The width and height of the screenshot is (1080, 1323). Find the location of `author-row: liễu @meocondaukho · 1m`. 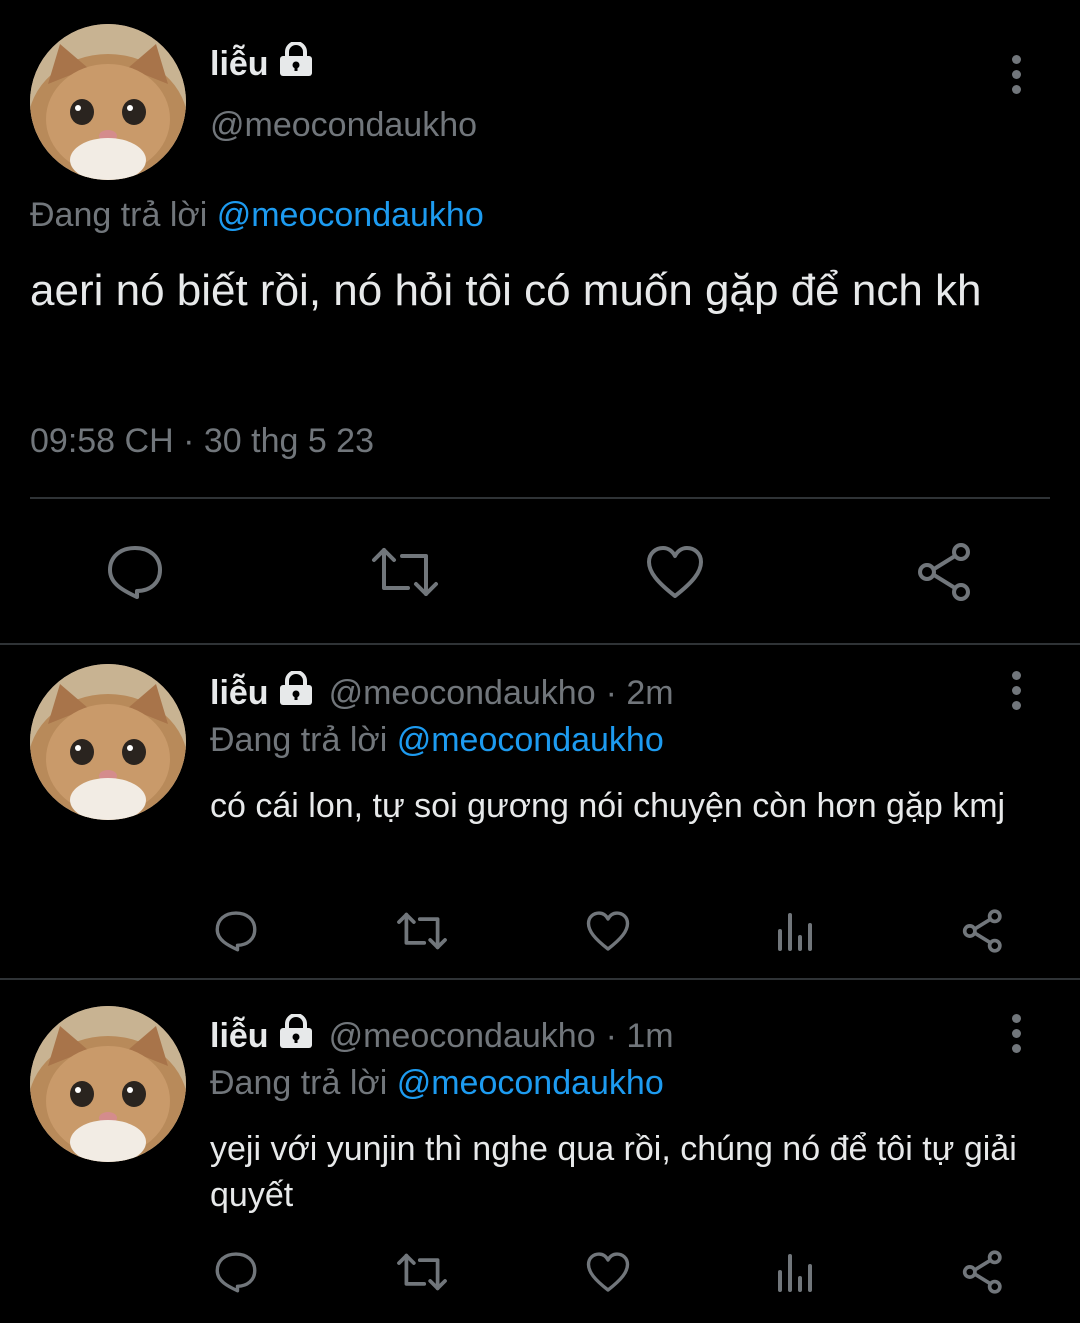

author-row: liễu @meocondaukho · 1m is located at coordinates (442, 1036).